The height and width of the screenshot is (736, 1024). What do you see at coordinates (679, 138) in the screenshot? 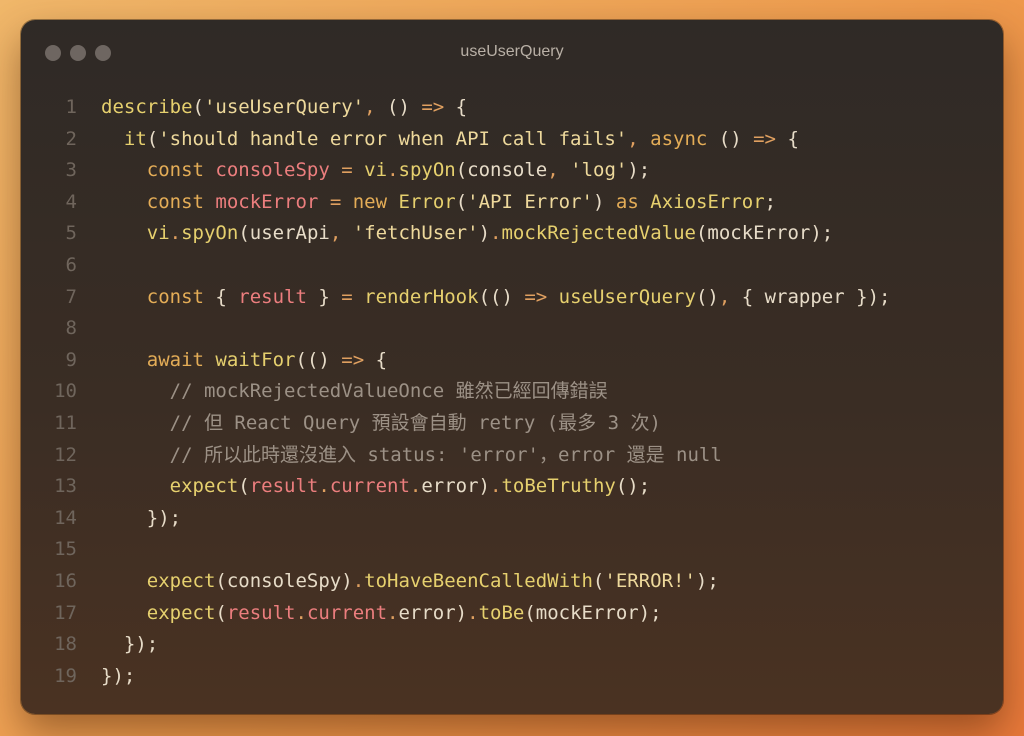
I see `code-token: async` at bounding box center [679, 138].